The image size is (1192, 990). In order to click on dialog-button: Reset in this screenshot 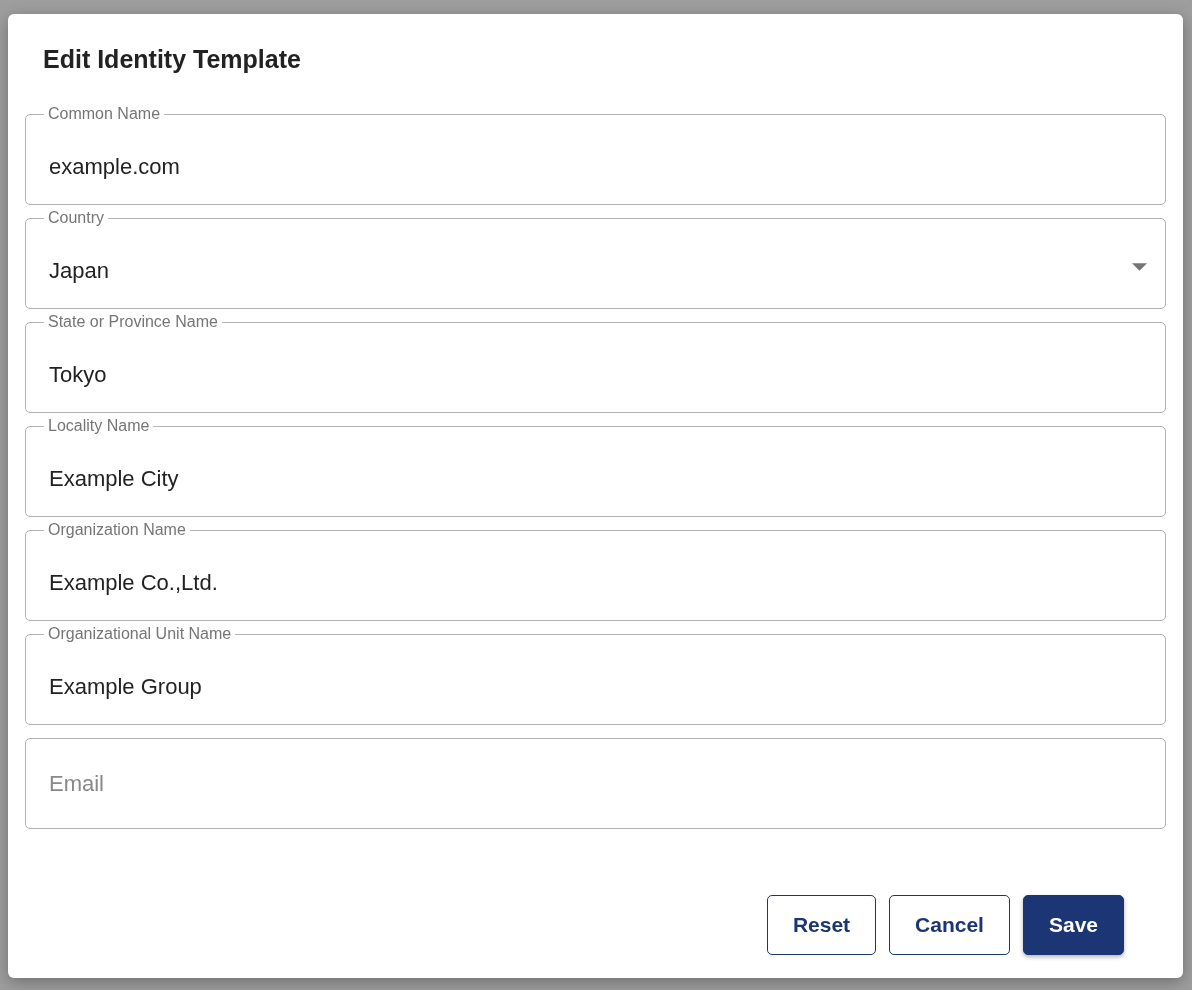, I will do `click(821, 925)`.